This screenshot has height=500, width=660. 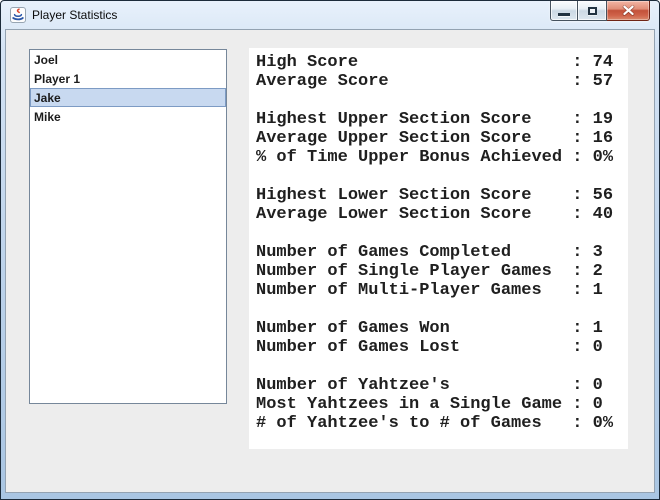 I want to click on java-app-icon, so click(x=18, y=15).